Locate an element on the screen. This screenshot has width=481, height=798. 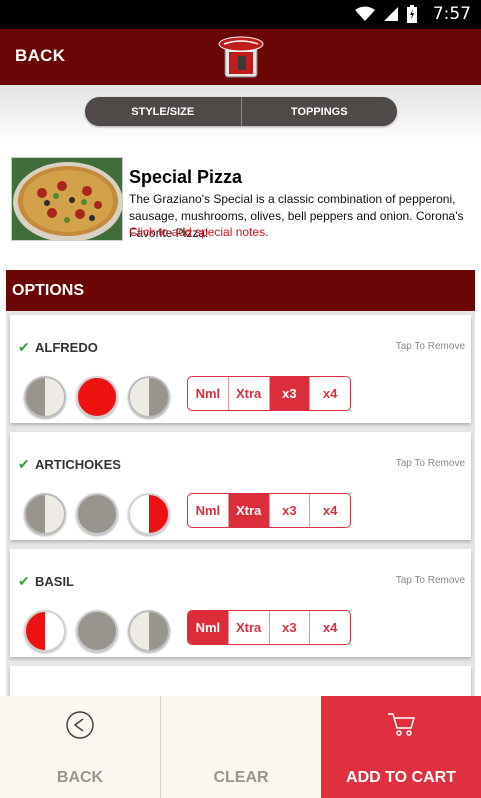
add-to-cart-label: ADD TO CART is located at coordinates (401, 777).